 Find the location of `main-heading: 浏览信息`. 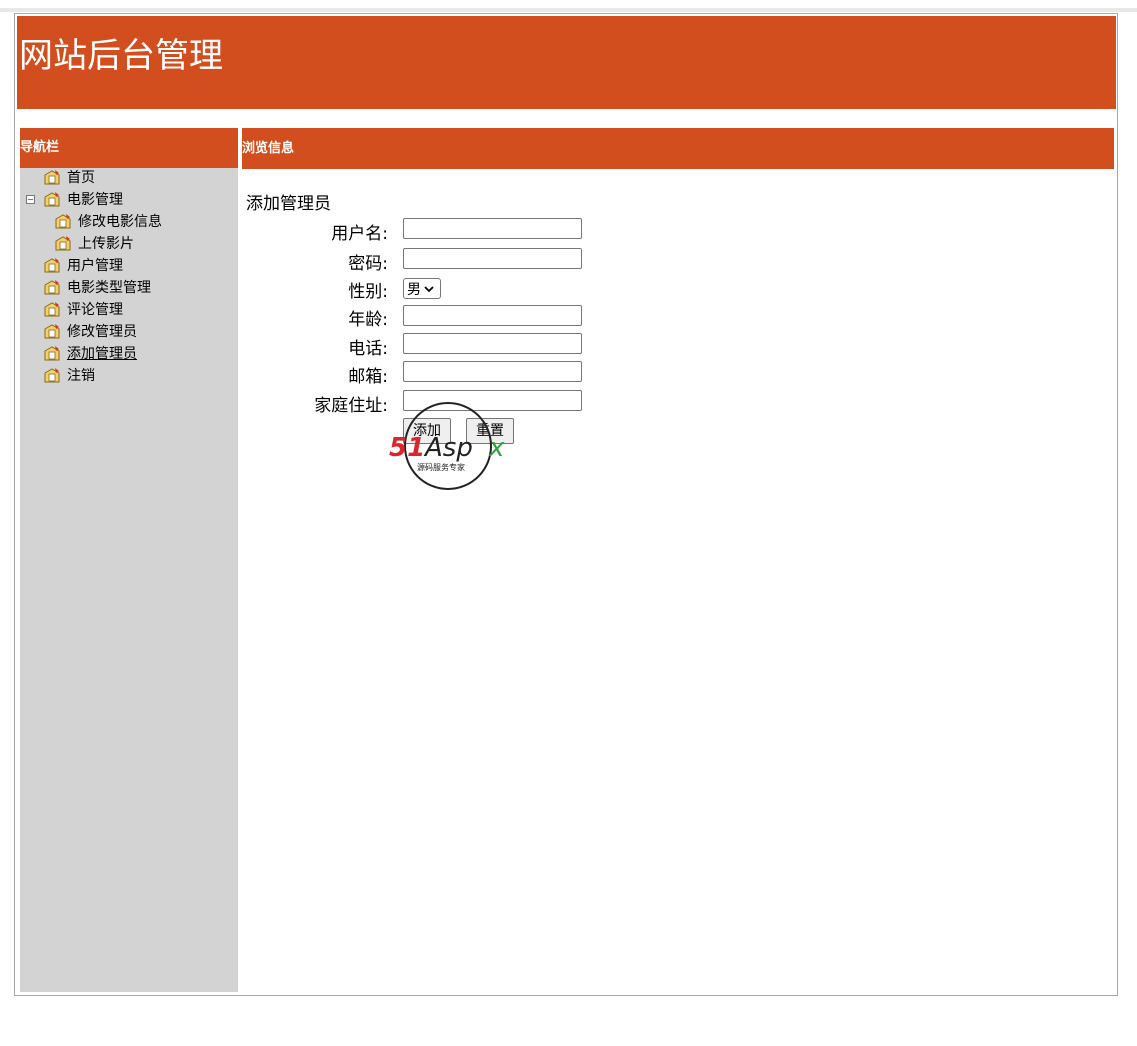

main-heading: 浏览信息 is located at coordinates (678, 148).